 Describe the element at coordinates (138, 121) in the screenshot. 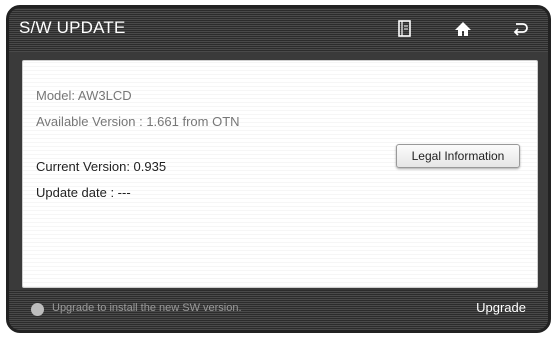

I see `available-version-text: Available Version : 1.661 from OTN` at that location.